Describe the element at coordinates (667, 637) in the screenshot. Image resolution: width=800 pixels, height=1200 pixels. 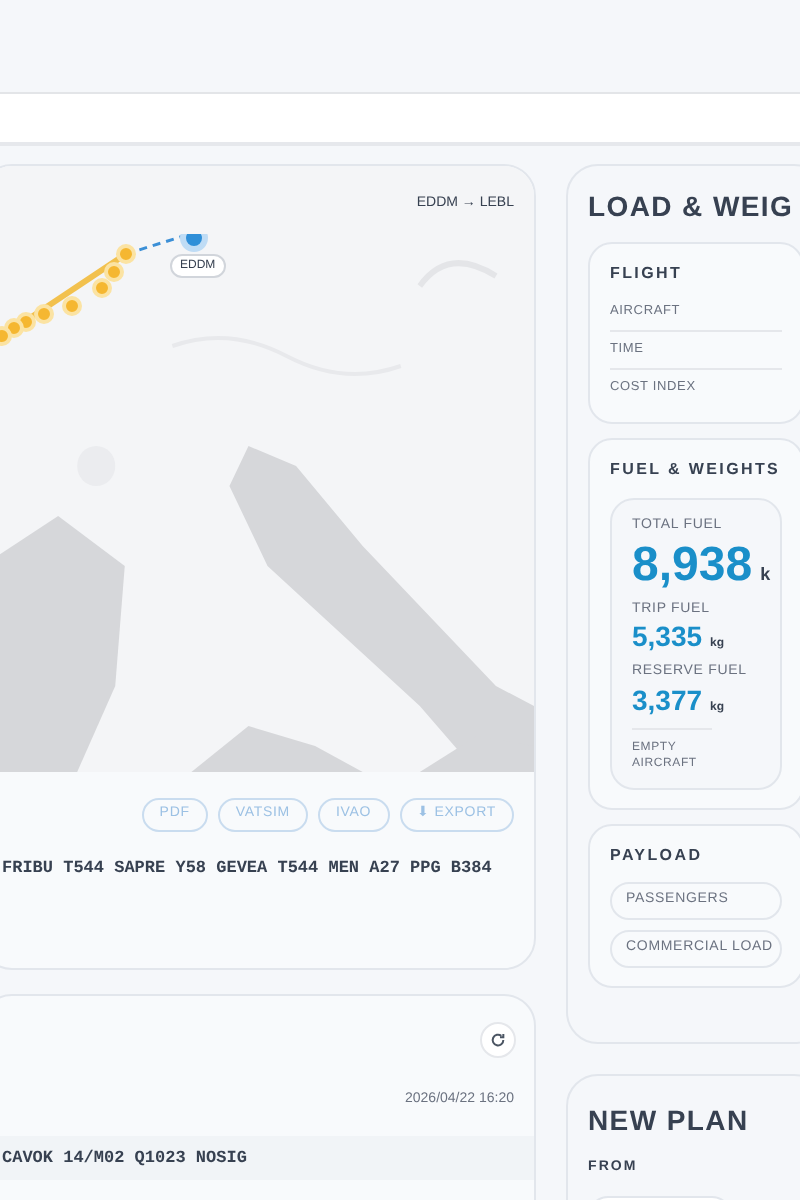
I see `fuel-value: 5,335` at that location.